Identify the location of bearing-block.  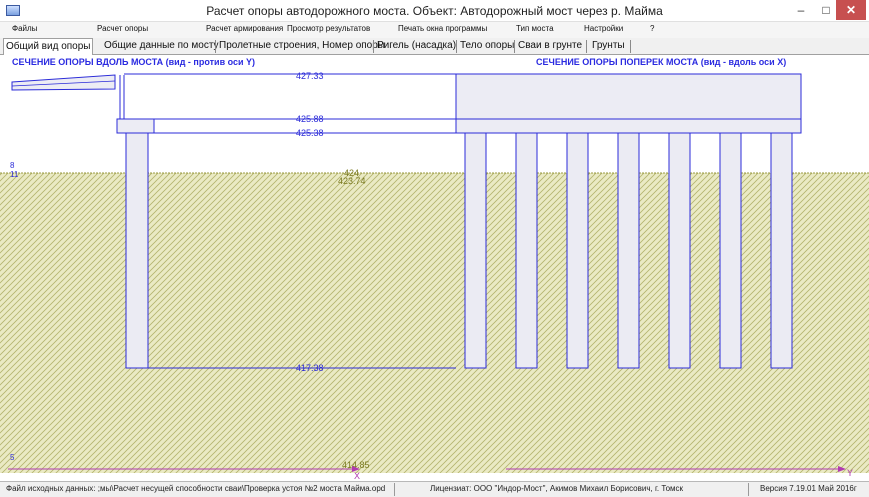
(135, 126).